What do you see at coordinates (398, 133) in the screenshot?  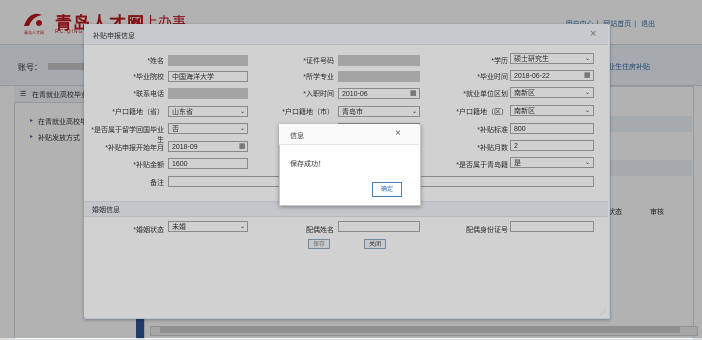 I see `close-icon: ×` at bounding box center [398, 133].